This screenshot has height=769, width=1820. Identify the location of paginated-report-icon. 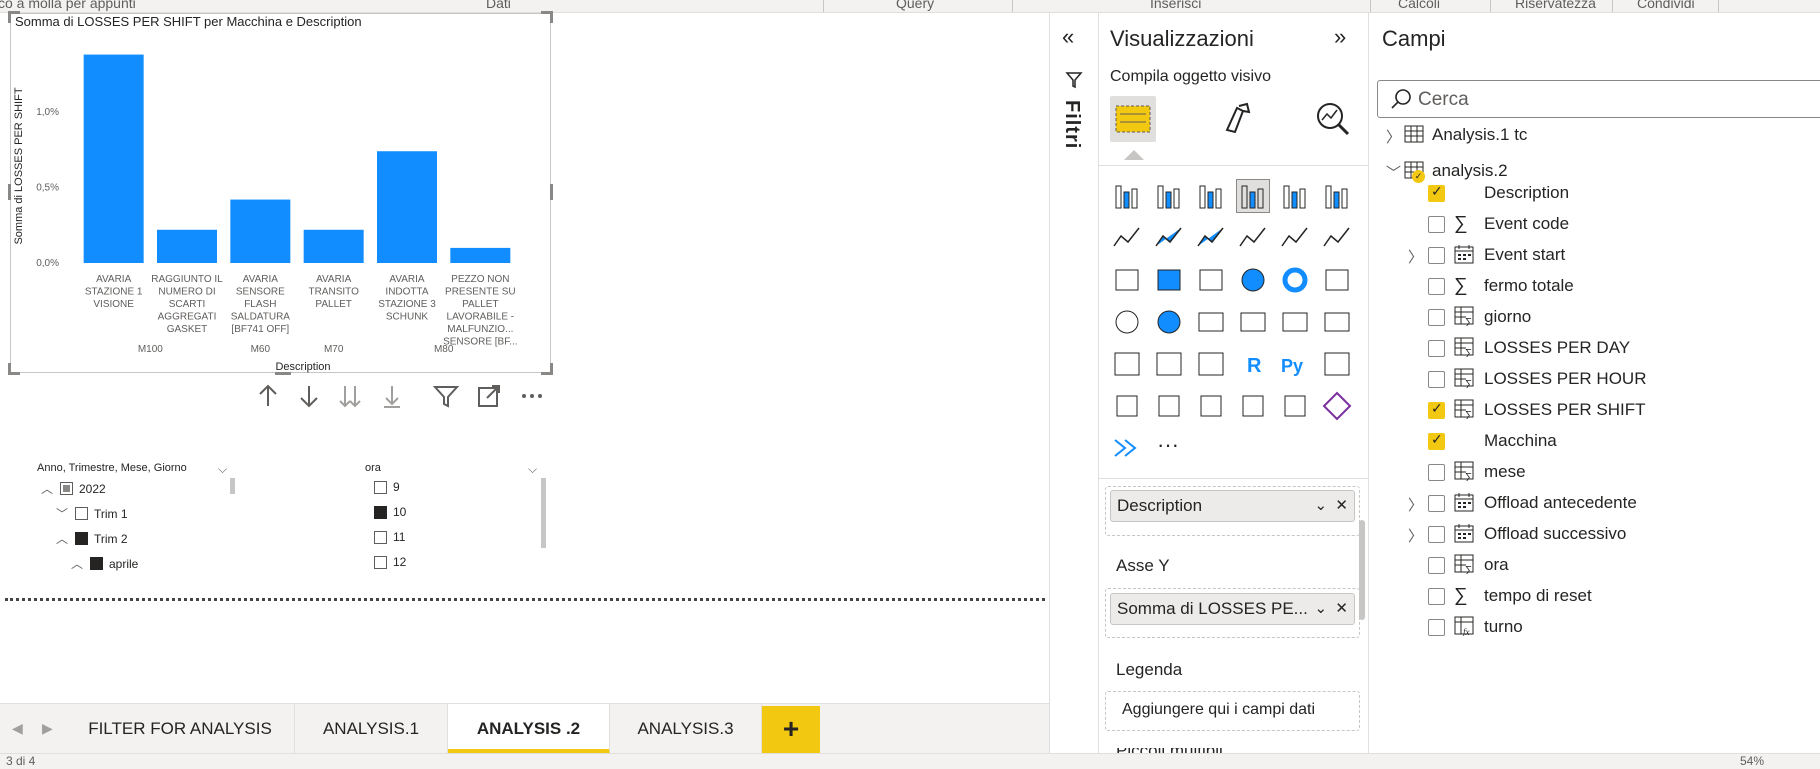
(1211, 406).